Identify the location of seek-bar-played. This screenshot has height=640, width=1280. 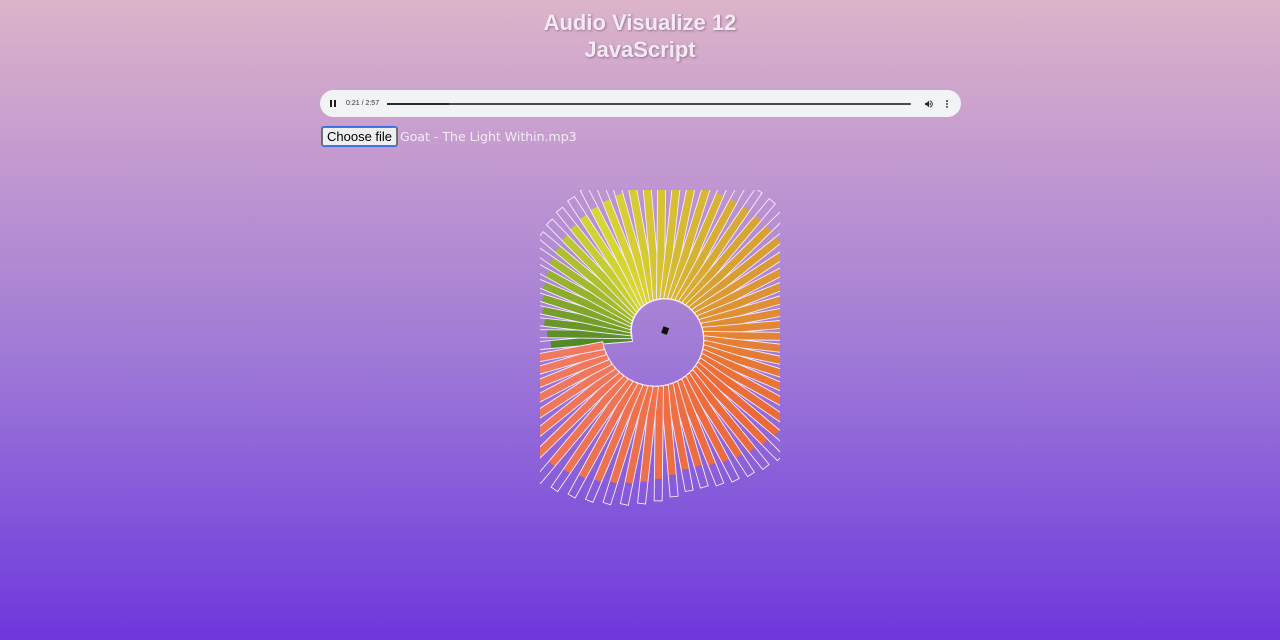
(418, 103).